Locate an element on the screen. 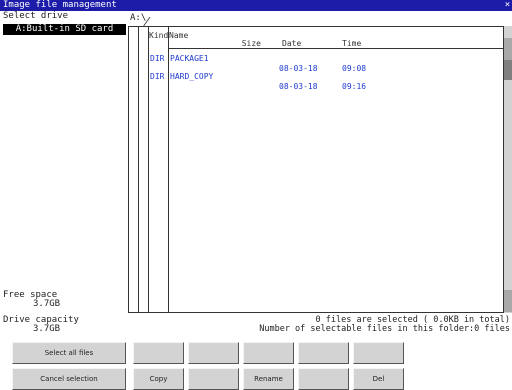 The width and height of the screenshot is (512, 390). size-column-header: Size is located at coordinates (251, 43).